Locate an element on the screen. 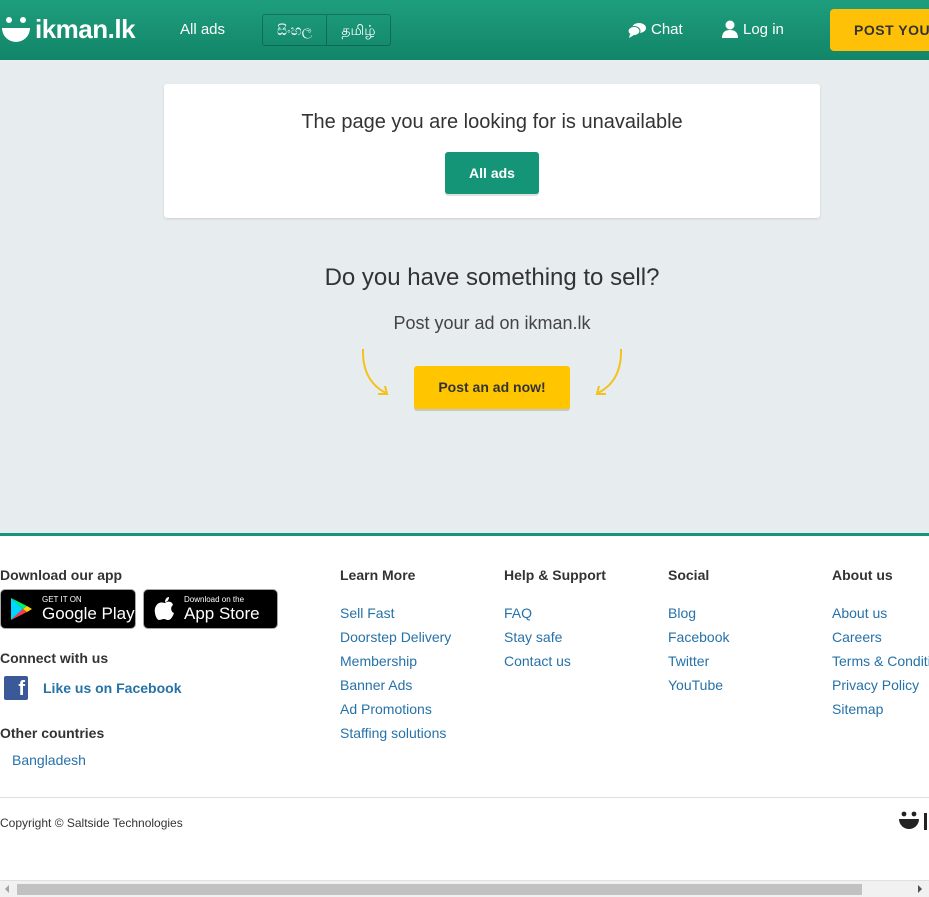 This screenshot has width=929, height=897. footer-link-privacy-policy: Privacy Policy is located at coordinates (875, 685).